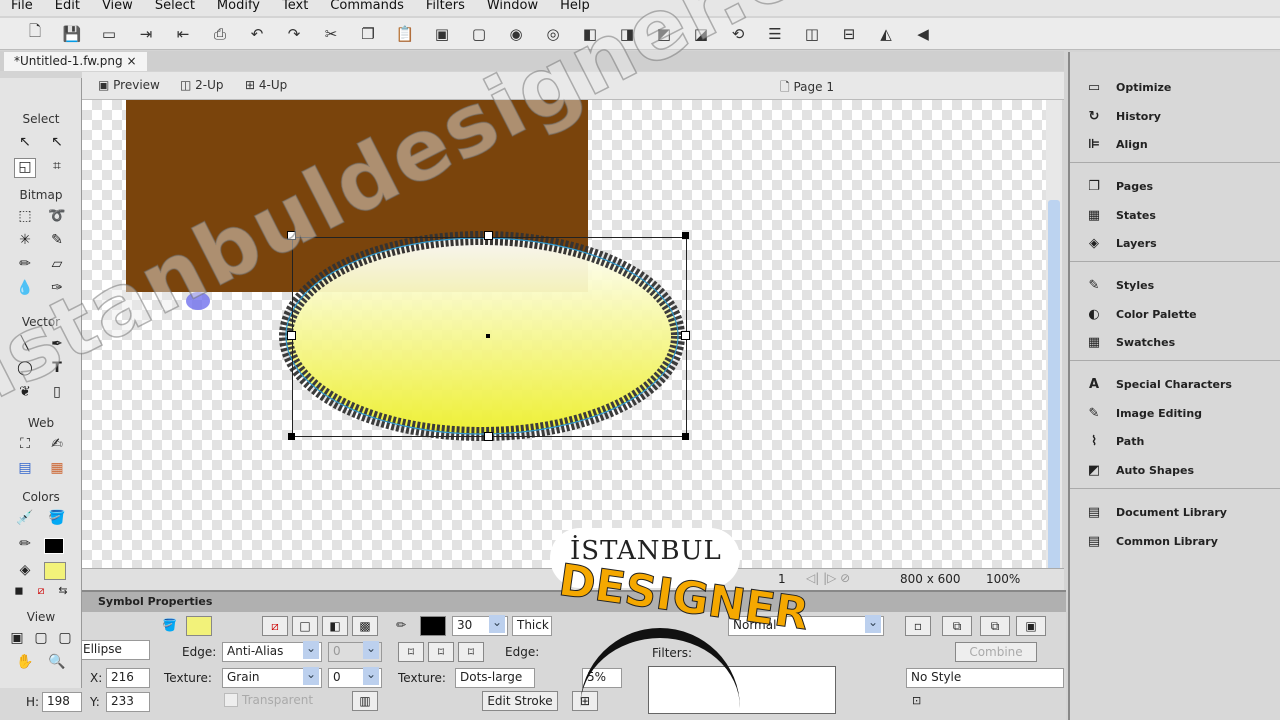 This screenshot has height=720, width=1280. I want to click on show-slices-icon: ▦, so click(57, 470).